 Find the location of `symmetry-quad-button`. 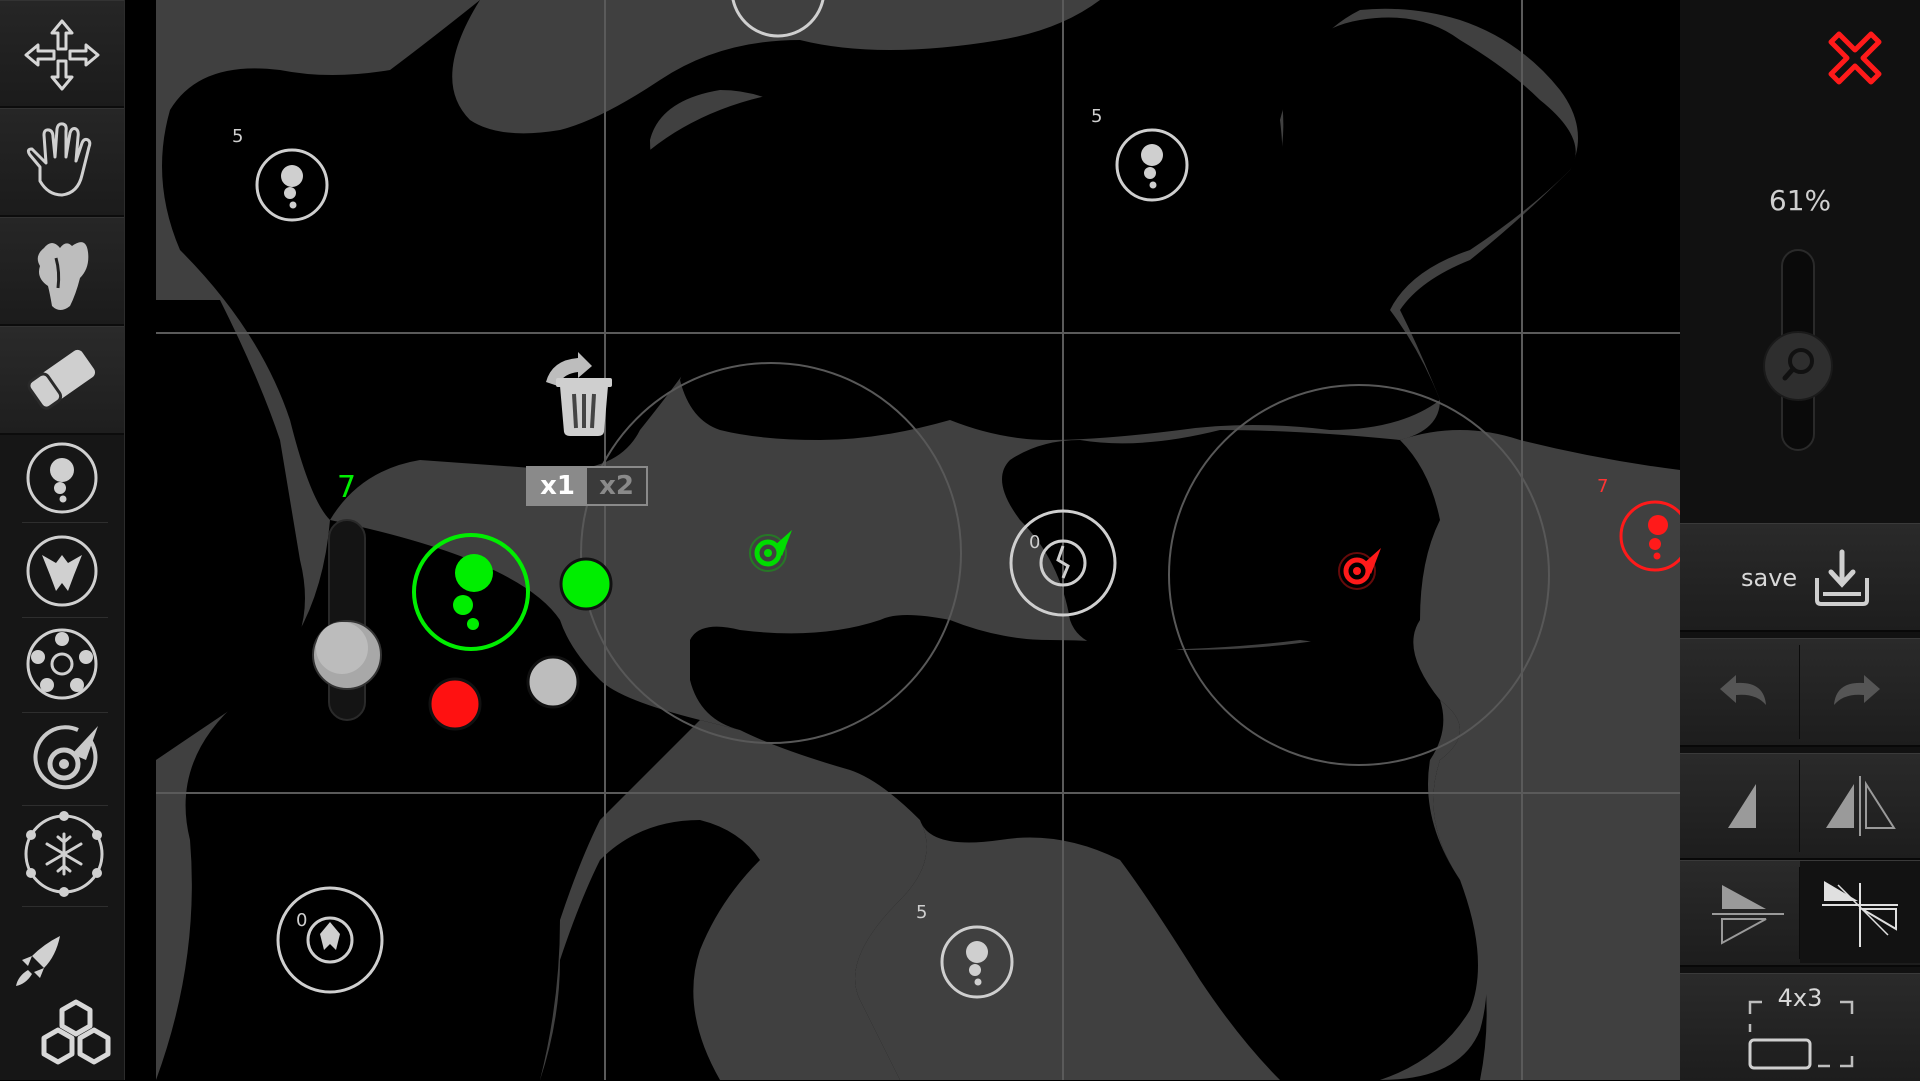

symmetry-quad-button is located at coordinates (1860, 912).